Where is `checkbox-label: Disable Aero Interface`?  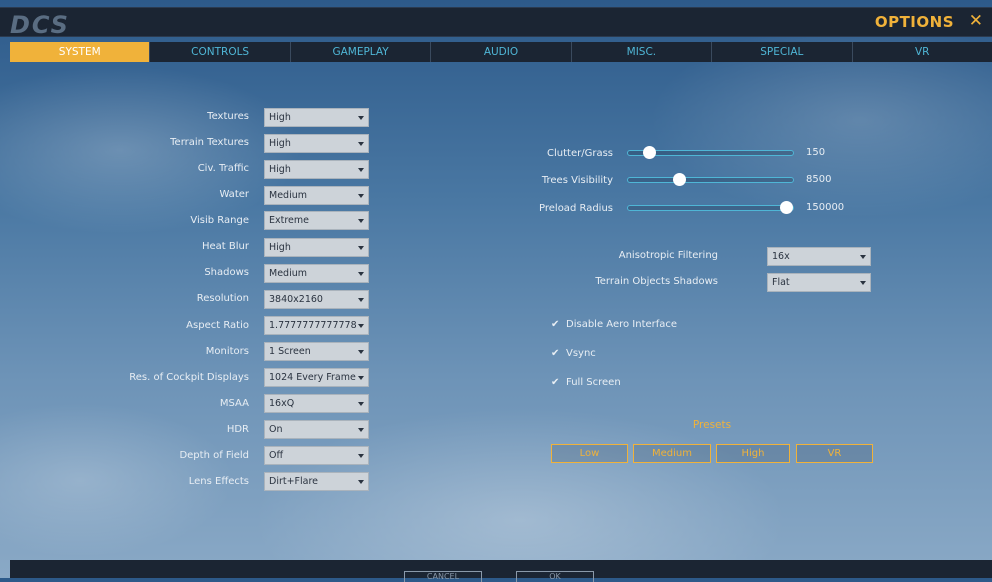
checkbox-label: Disable Aero Interface is located at coordinates (622, 324).